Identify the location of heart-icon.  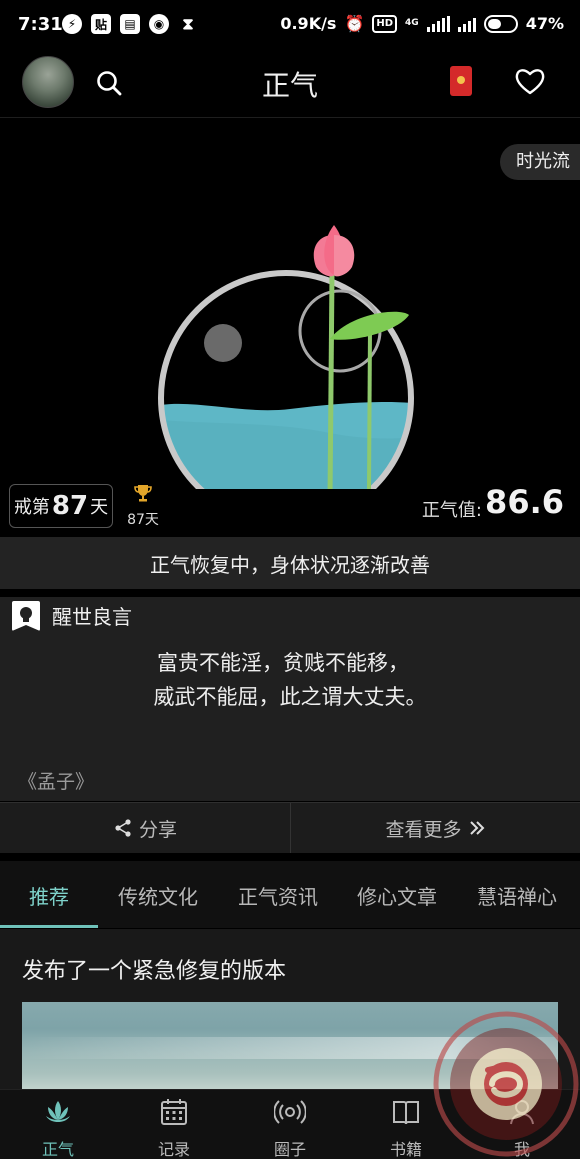
(530, 82).